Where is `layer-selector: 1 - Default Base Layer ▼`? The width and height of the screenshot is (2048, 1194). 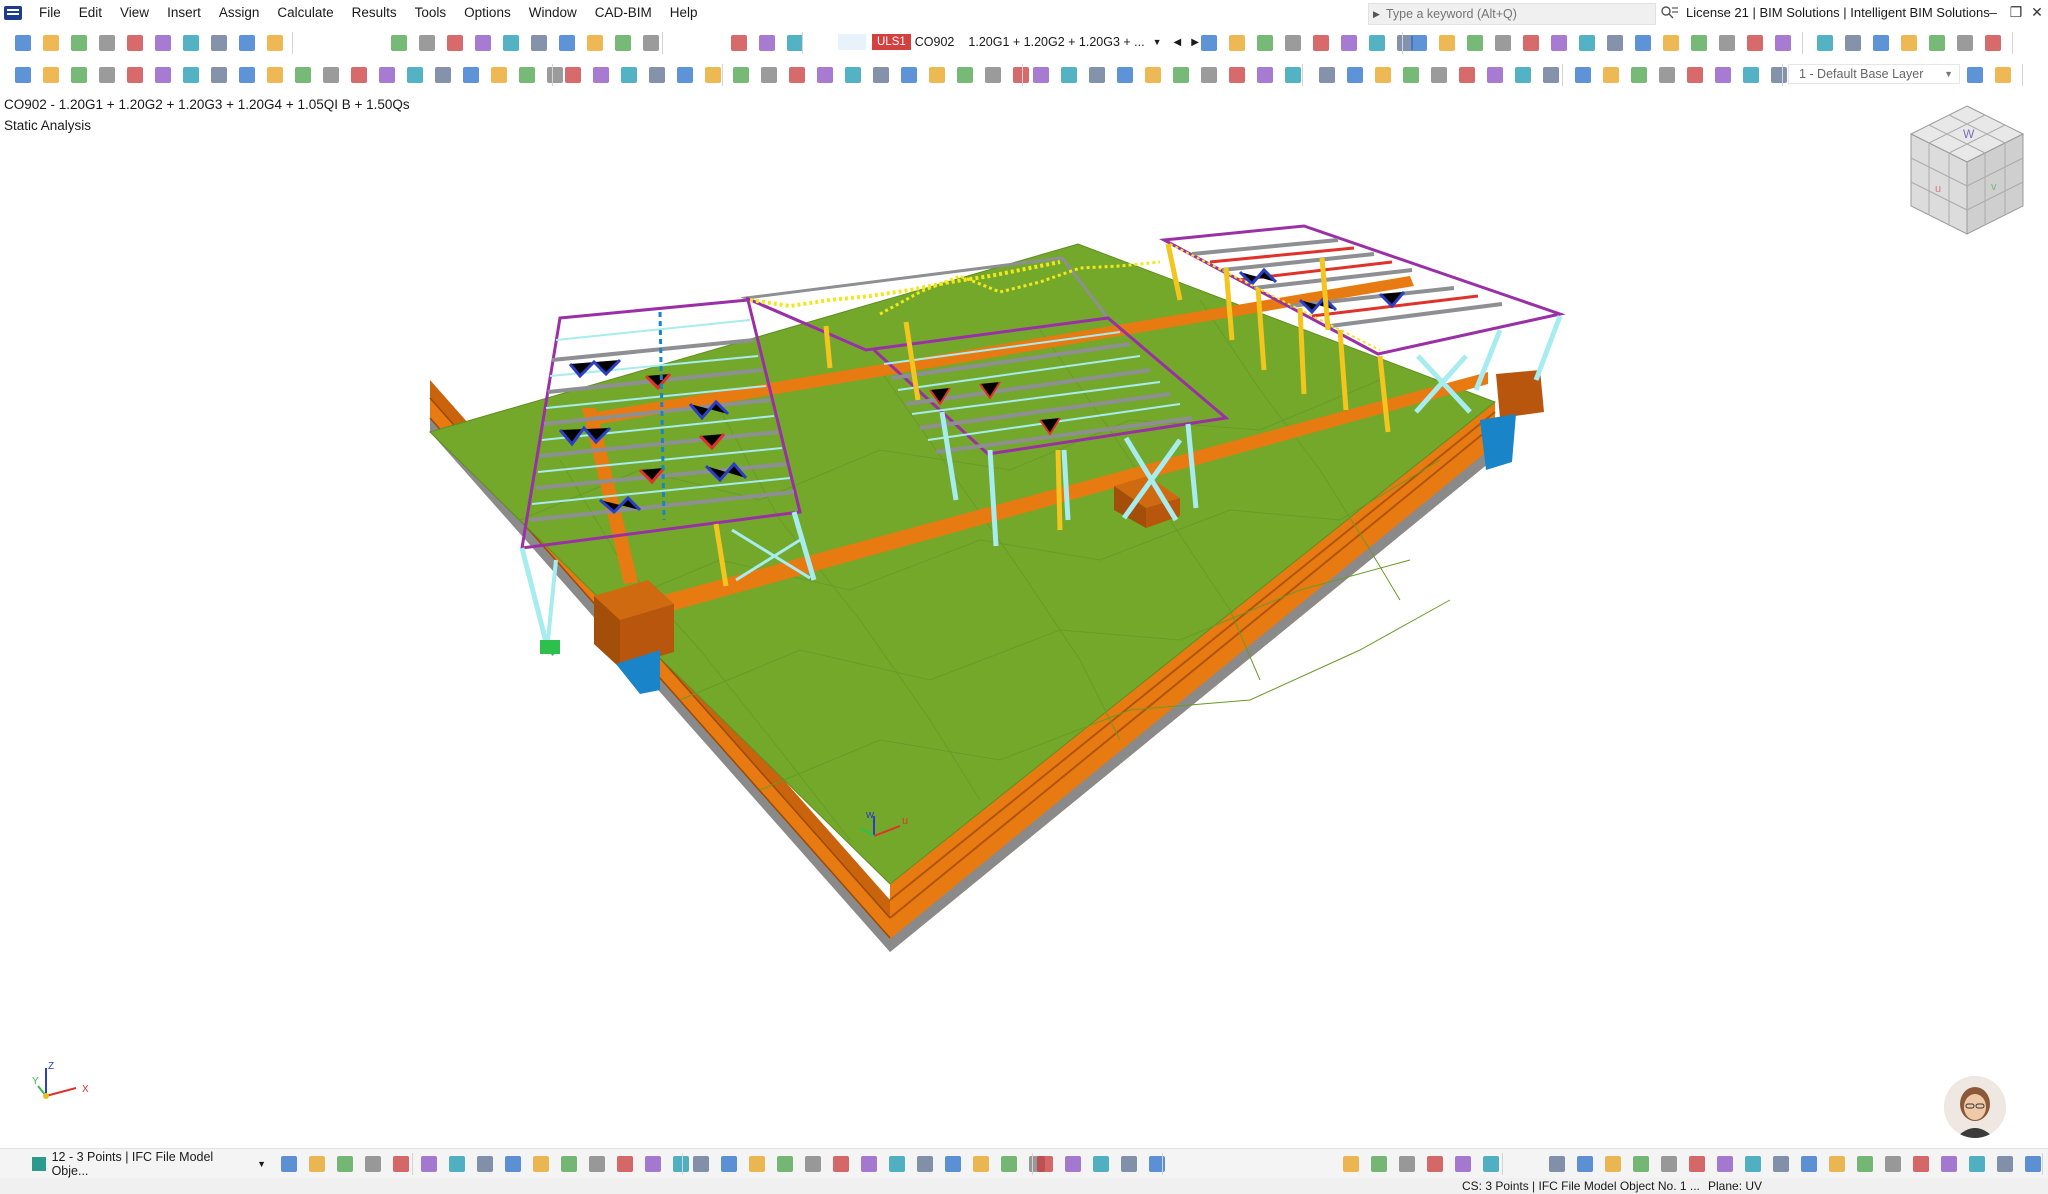
layer-selector: 1 - Default Base Layer ▼ is located at coordinates (1874, 74).